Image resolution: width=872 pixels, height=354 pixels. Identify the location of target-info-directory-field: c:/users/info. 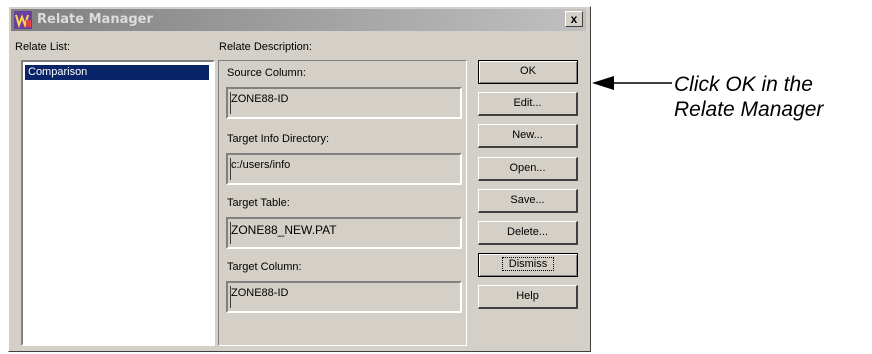
(344, 169).